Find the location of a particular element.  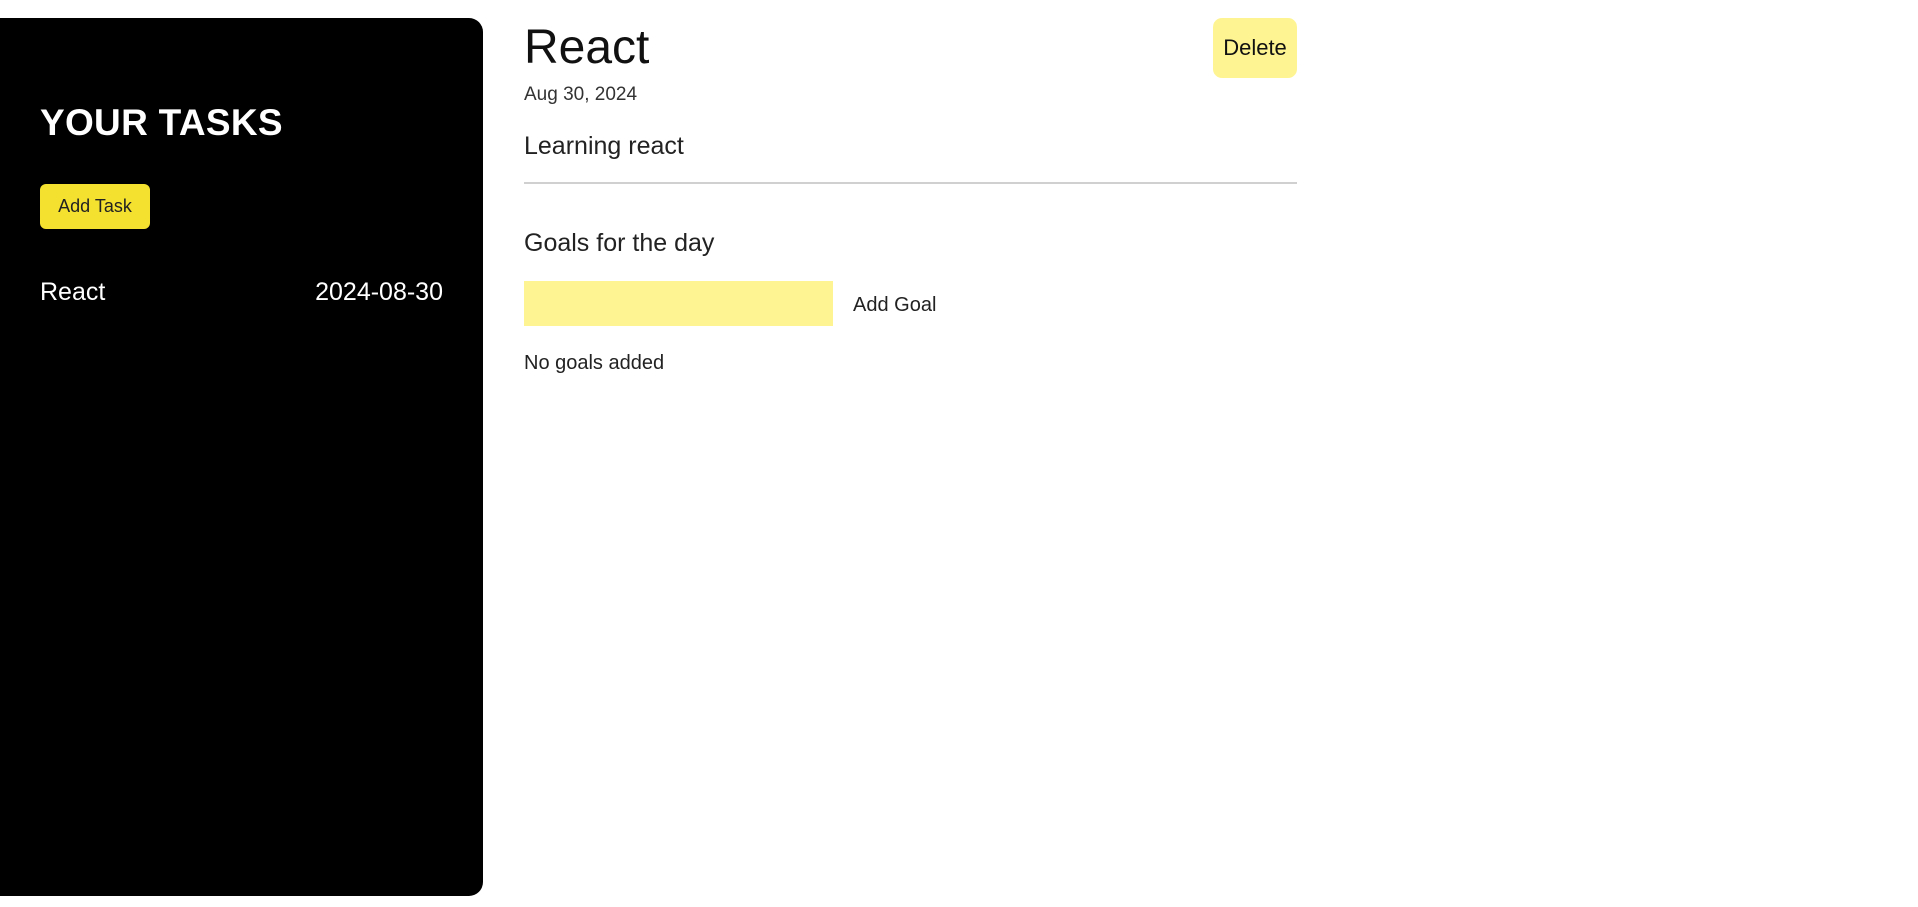

no-goals-message: No goals added is located at coordinates (594, 363).